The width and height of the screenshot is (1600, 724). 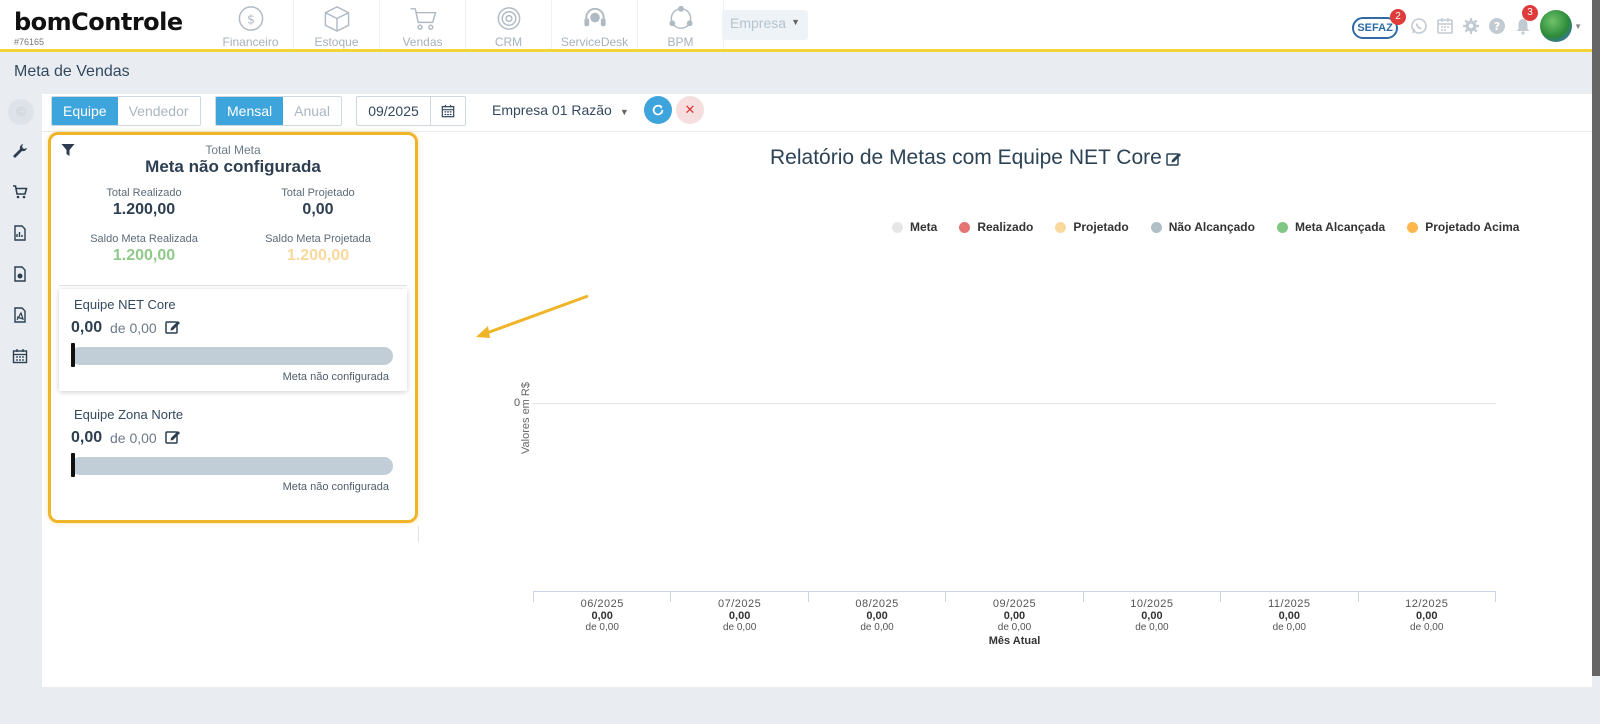 I want to click on nav-item-crm: CRM, so click(x=509, y=24).